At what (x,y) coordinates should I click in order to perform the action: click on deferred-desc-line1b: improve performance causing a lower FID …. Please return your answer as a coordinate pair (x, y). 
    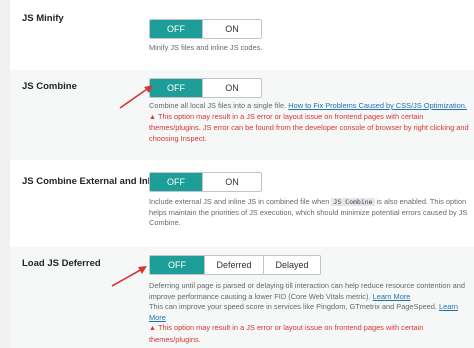
    Looking at the image, I should click on (260, 296).